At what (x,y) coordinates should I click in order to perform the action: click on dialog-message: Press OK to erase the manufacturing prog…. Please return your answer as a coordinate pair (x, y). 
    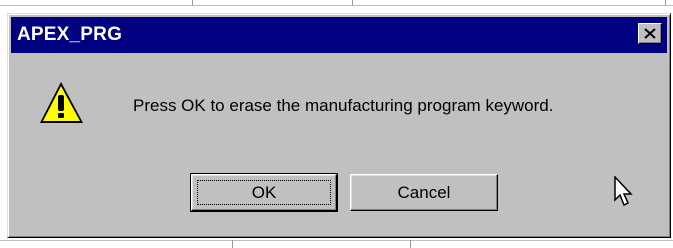
    Looking at the image, I should click on (343, 105).